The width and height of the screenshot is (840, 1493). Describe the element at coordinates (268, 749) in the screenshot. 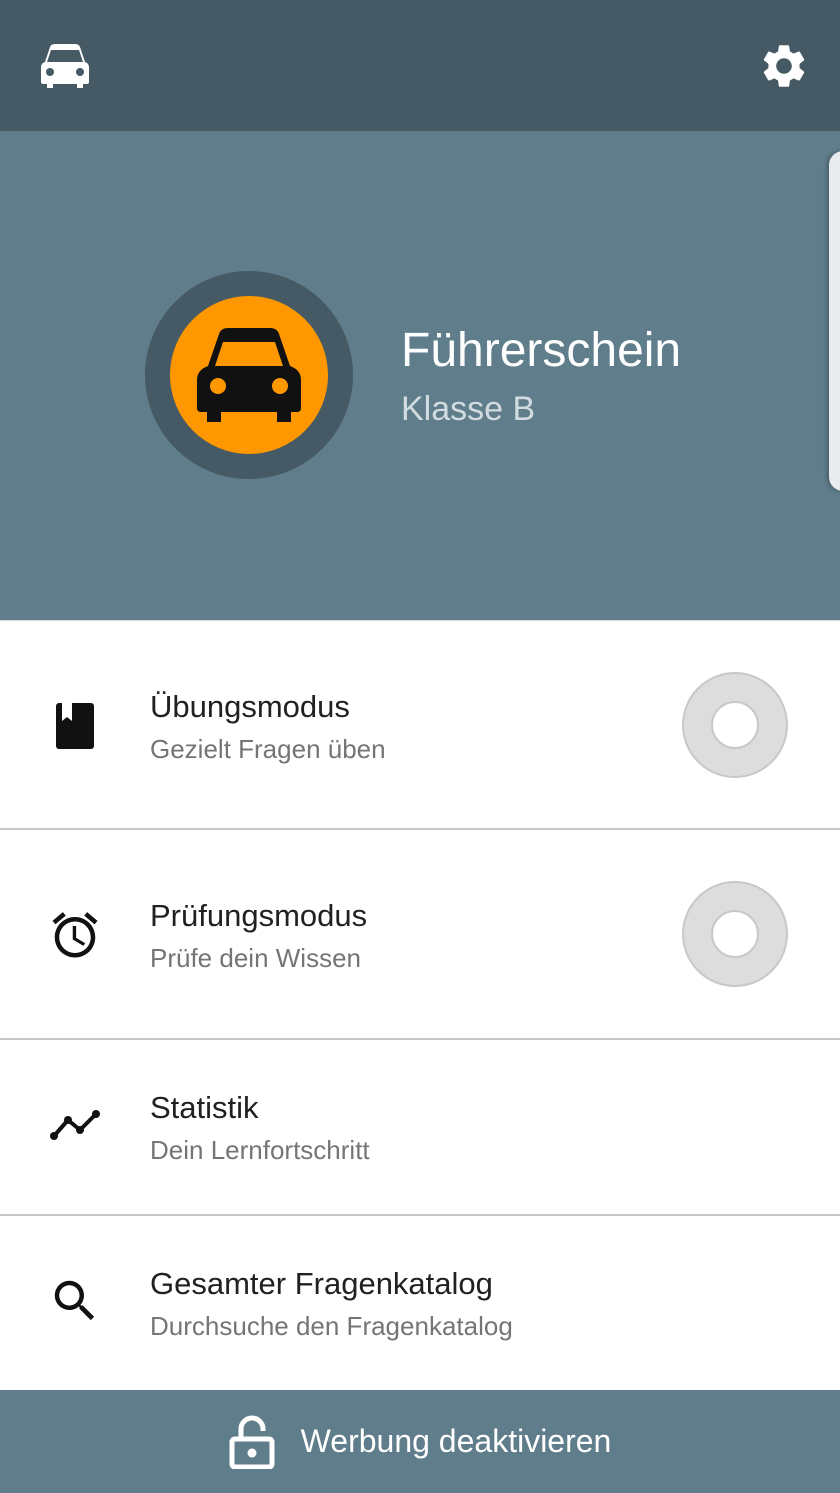

I see `menu-item-subtitle: Gezielt Fragen üben` at that location.